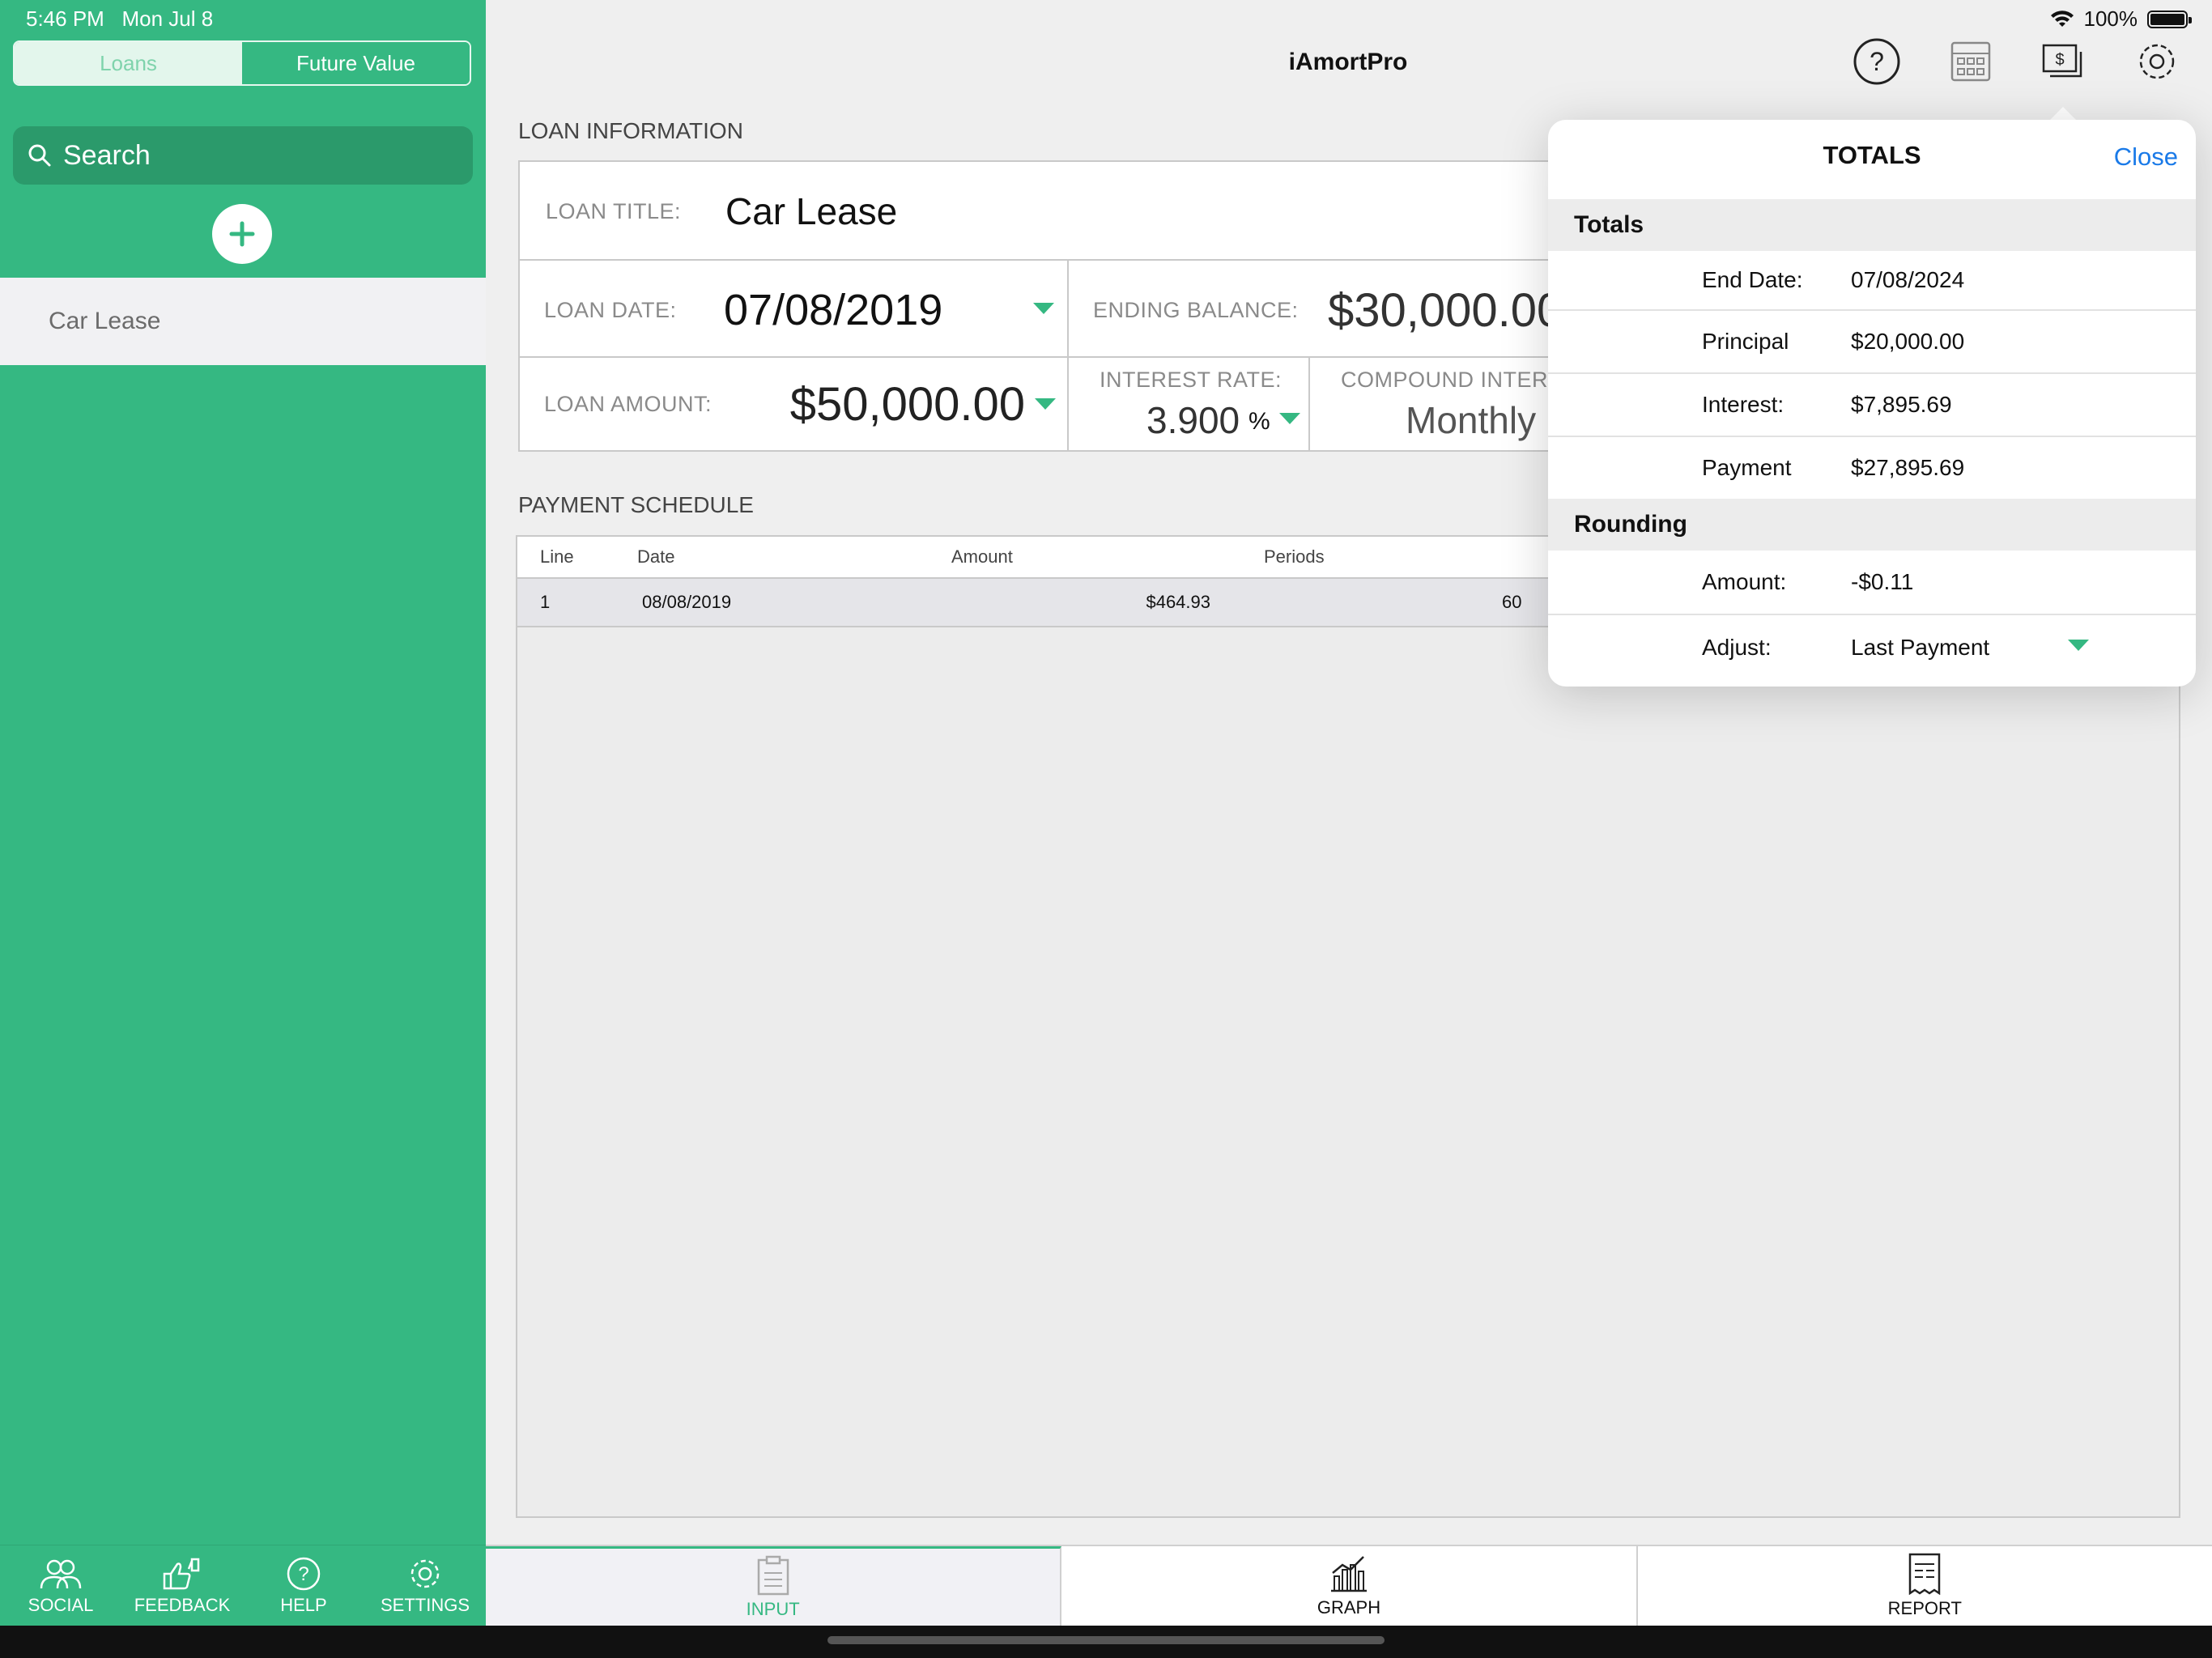 Image resolution: width=2212 pixels, height=1658 pixels. I want to click on tab-settings: SETTINGS, so click(425, 1585).